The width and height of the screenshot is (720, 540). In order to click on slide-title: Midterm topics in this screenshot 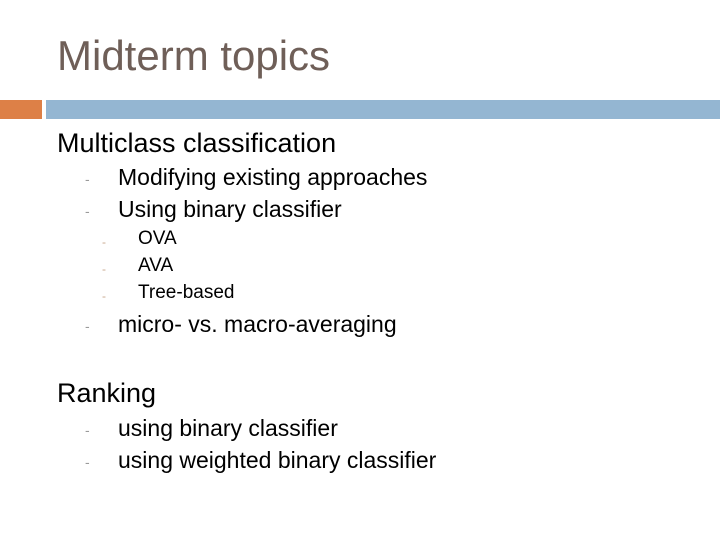, I will do `click(194, 55)`.